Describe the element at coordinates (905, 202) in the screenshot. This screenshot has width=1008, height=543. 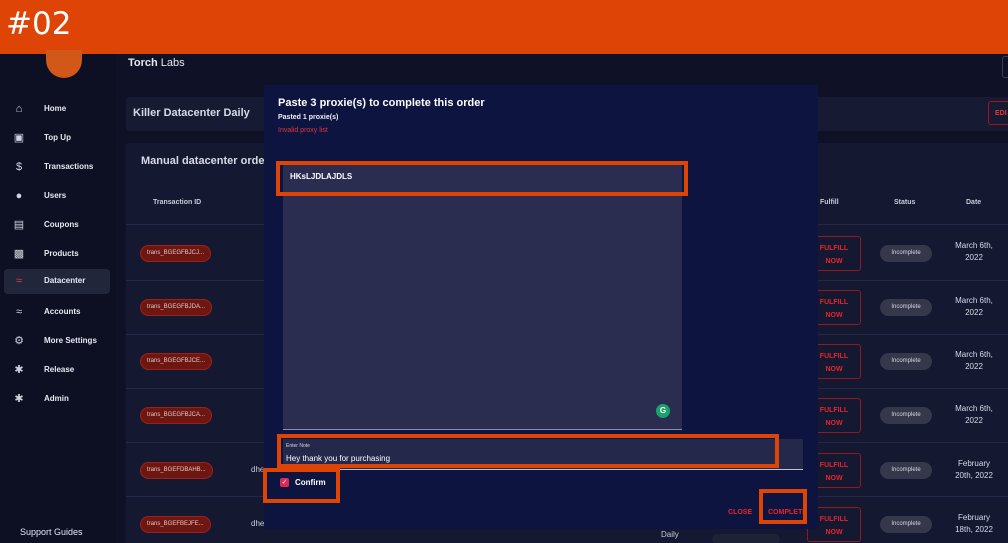
I see `column-header-status: Status` at that location.